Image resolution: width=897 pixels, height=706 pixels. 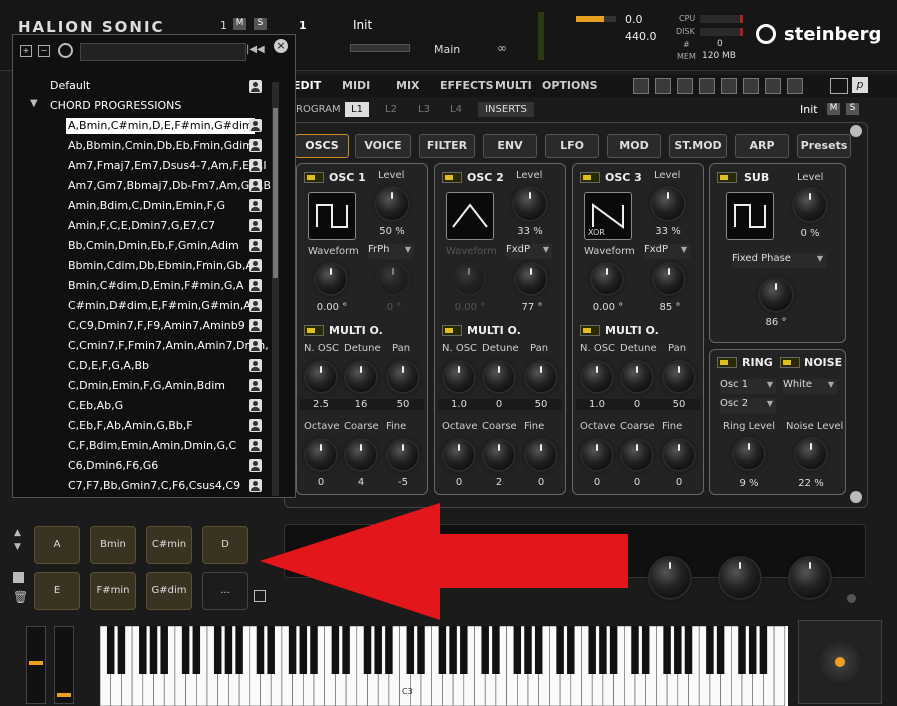 What do you see at coordinates (840, 662) in the screenshot?
I see `xy-pad` at bounding box center [840, 662].